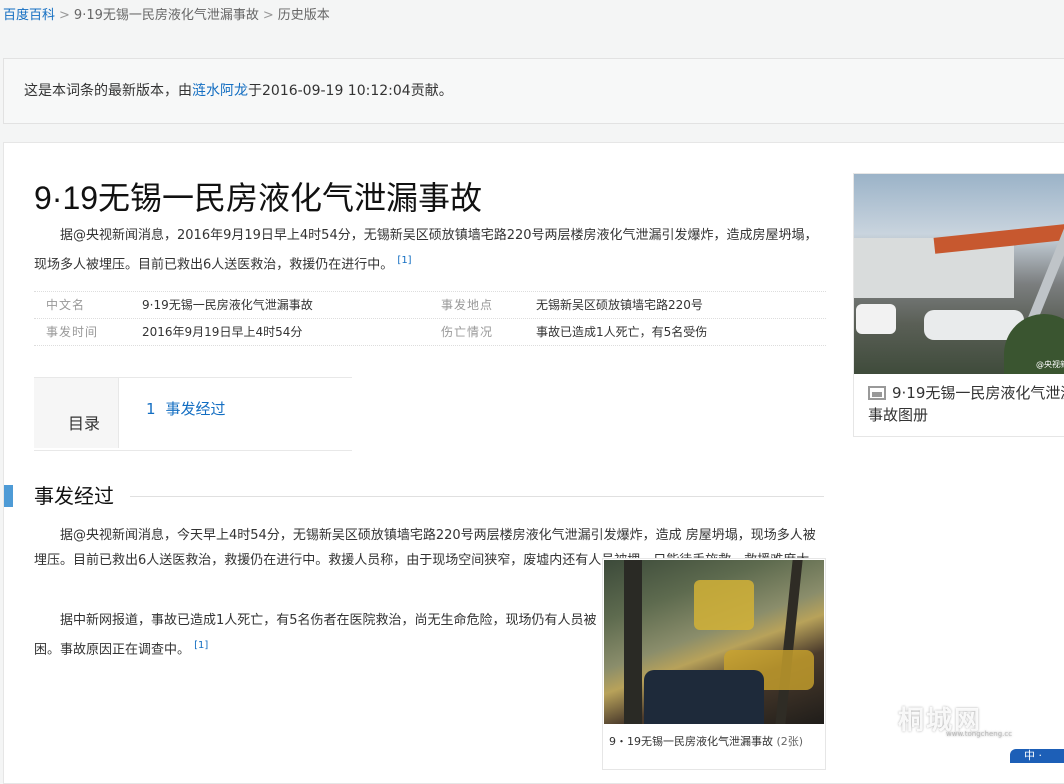 This screenshot has width=1064, height=784. Describe the element at coordinates (74, 496) in the screenshot. I see `section-title: 事发经过` at that location.